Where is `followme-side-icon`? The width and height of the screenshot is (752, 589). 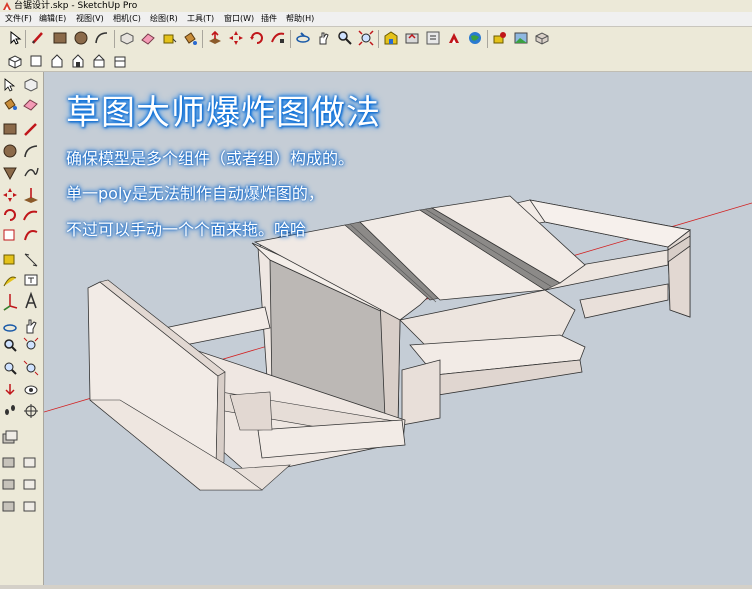 followme-side-icon is located at coordinates (30, 215).